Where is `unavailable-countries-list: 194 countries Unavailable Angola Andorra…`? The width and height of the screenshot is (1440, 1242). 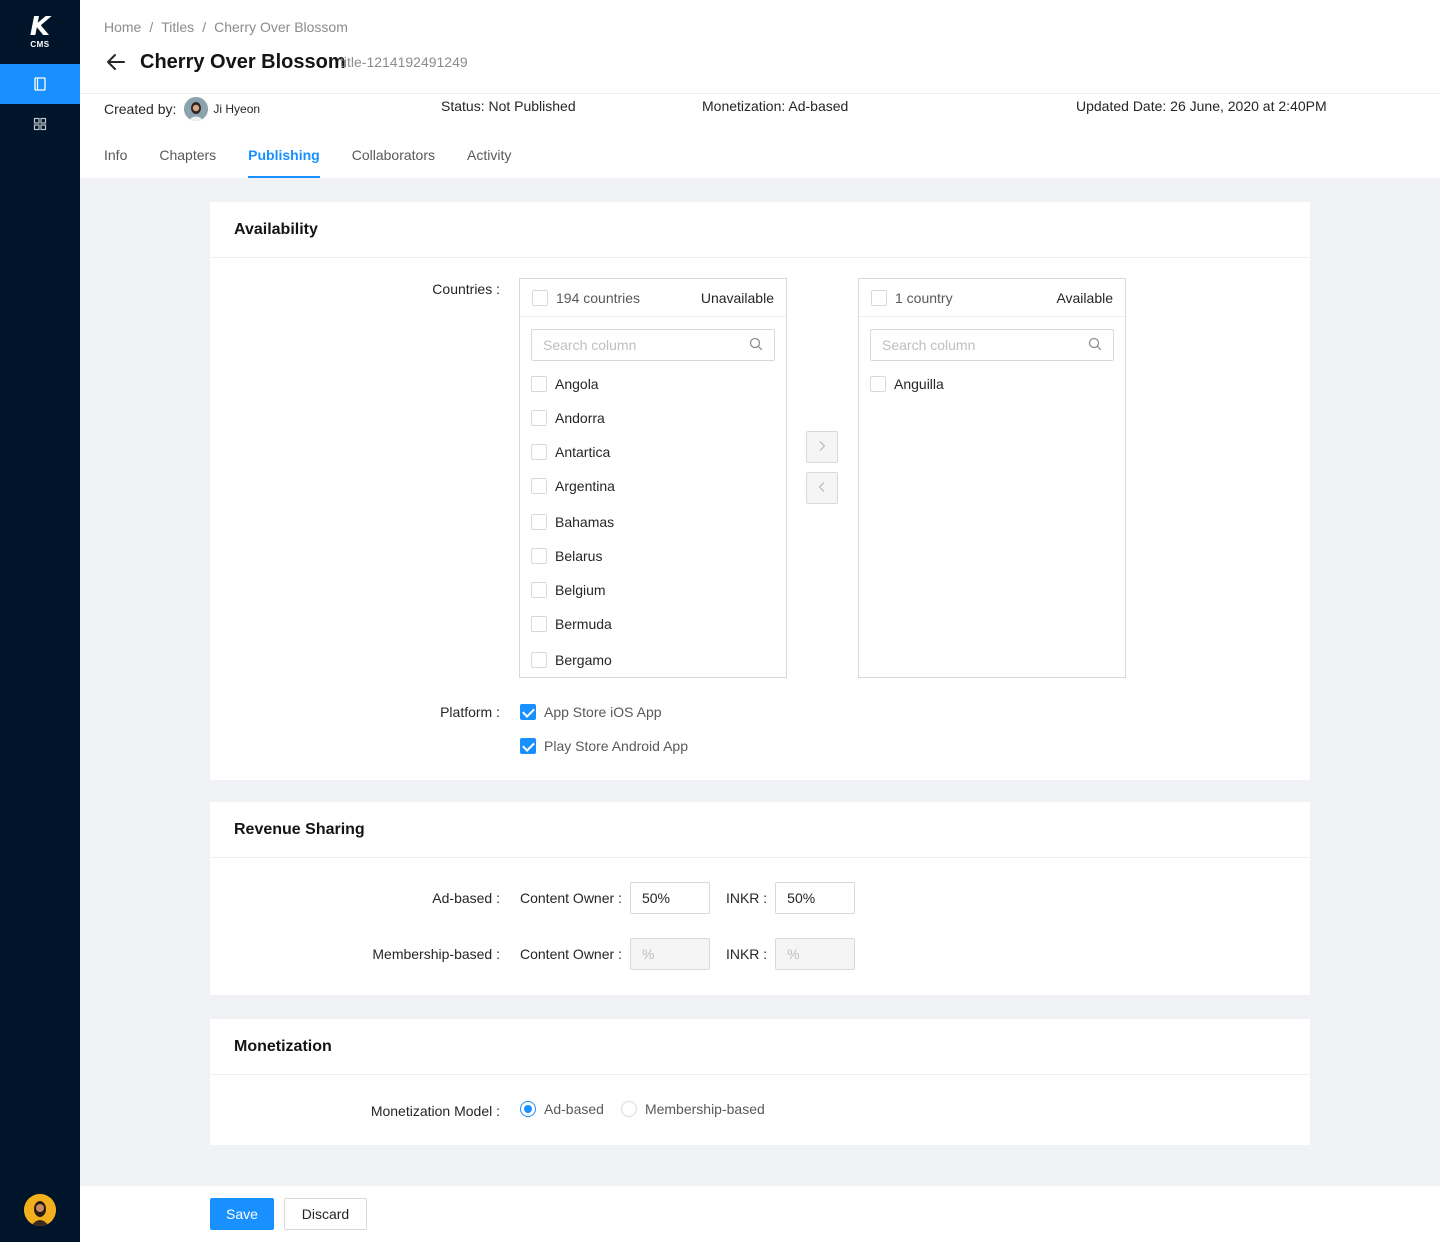
unavailable-countries-list: 194 countries Unavailable Angola Andorra… is located at coordinates (653, 478).